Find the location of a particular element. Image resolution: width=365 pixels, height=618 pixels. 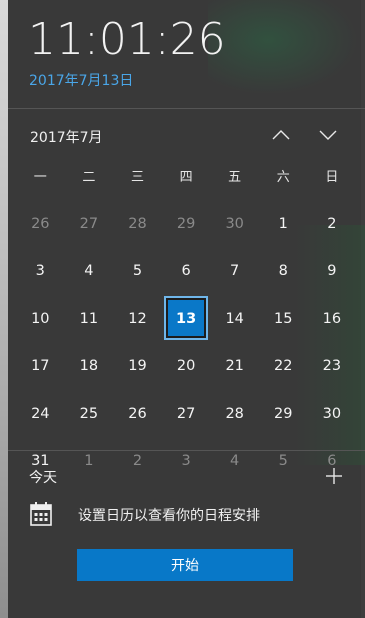

calendar-day: 1 is located at coordinates (283, 224).